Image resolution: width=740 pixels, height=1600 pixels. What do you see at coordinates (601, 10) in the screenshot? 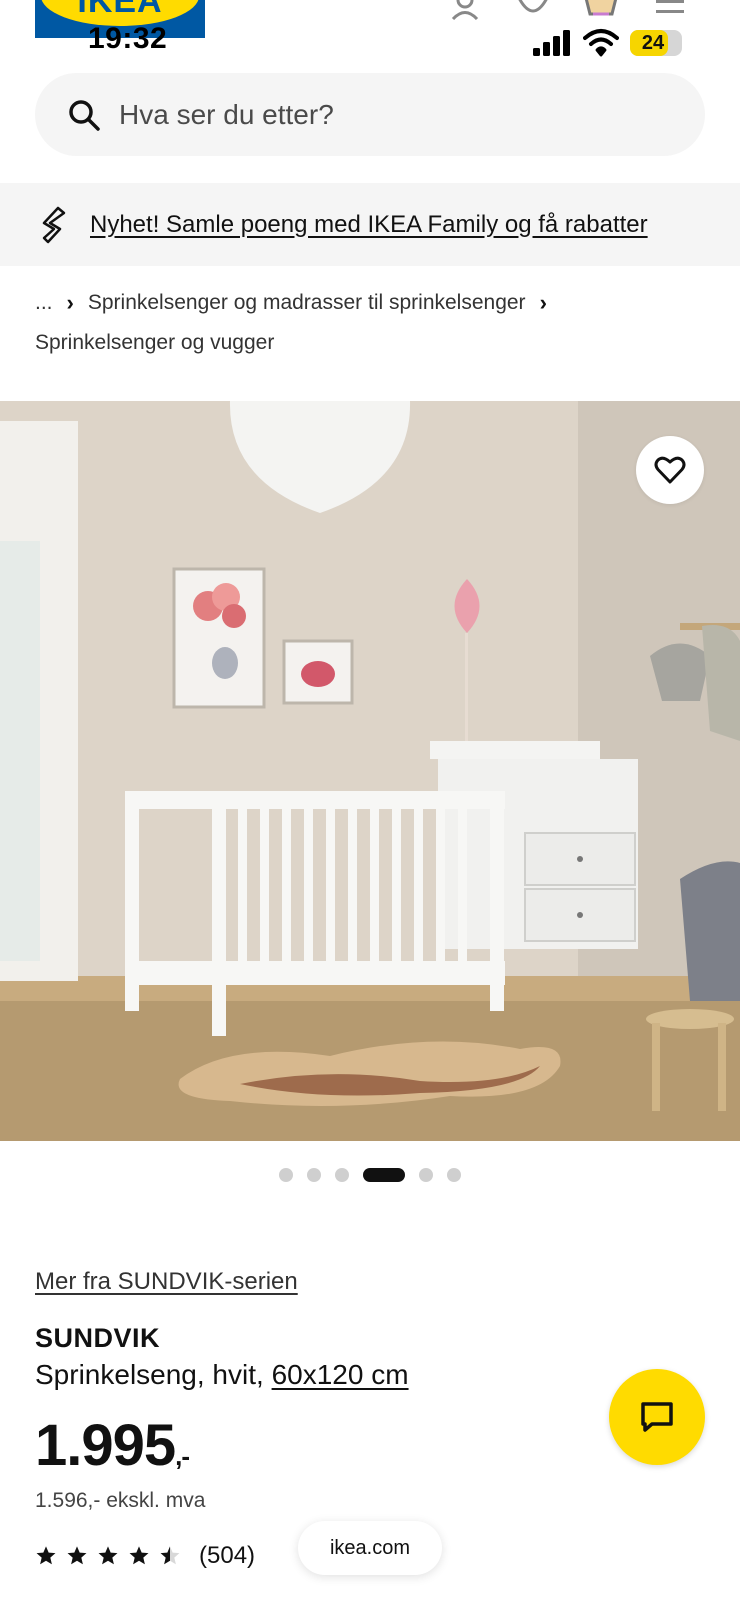
I see `cart-icon` at bounding box center [601, 10].